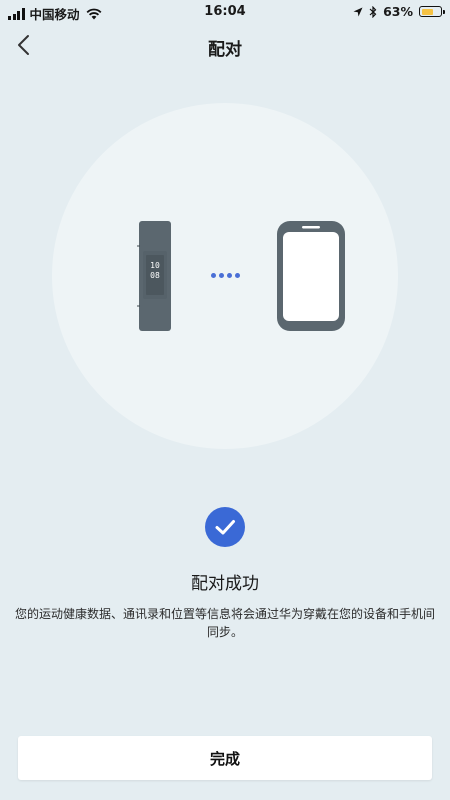 Image resolution: width=450 pixels, height=800 pixels. What do you see at coordinates (225, 275) in the screenshot?
I see `connecting-dots-icon` at bounding box center [225, 275].